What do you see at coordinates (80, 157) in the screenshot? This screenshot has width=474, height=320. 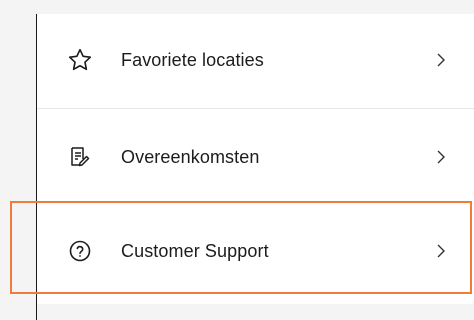 I see `document-edit-icon` at bounding box center [80, 157].